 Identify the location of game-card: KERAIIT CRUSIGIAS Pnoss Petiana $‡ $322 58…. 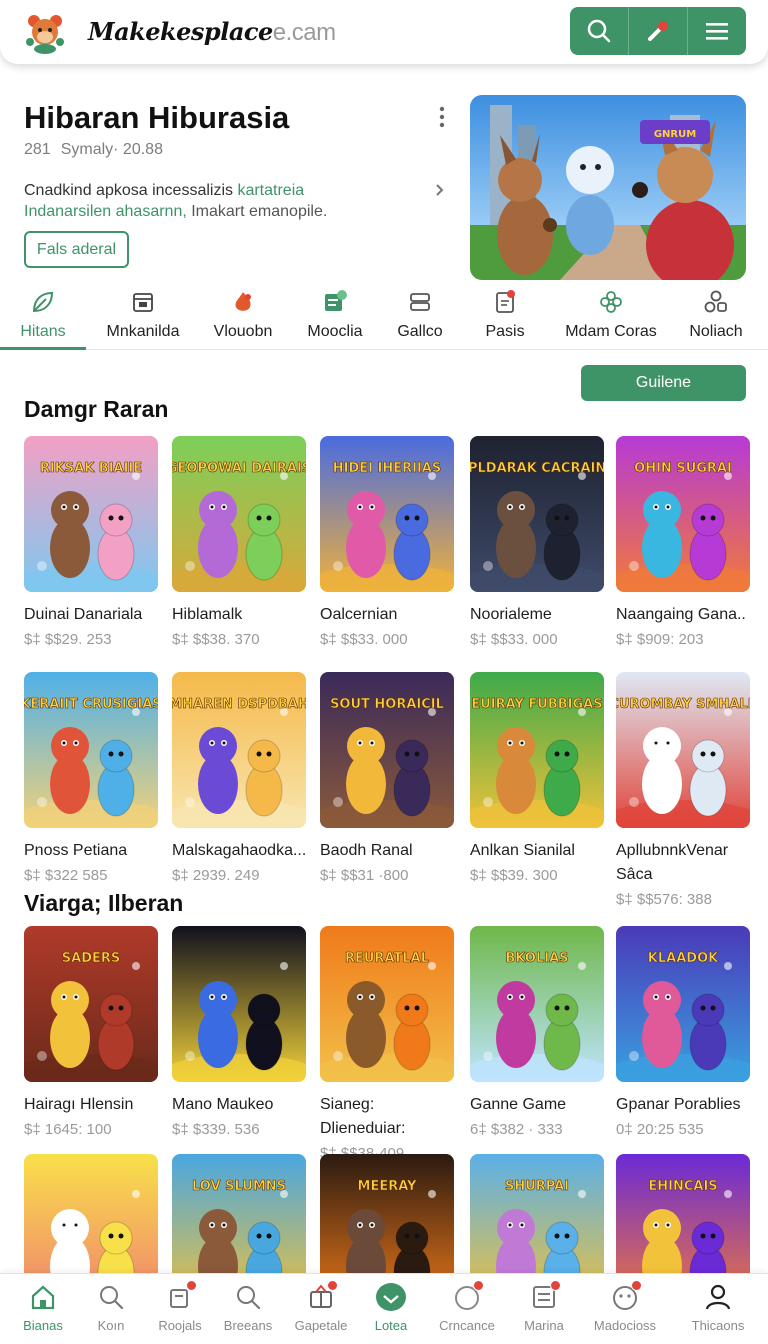
(91, 778).